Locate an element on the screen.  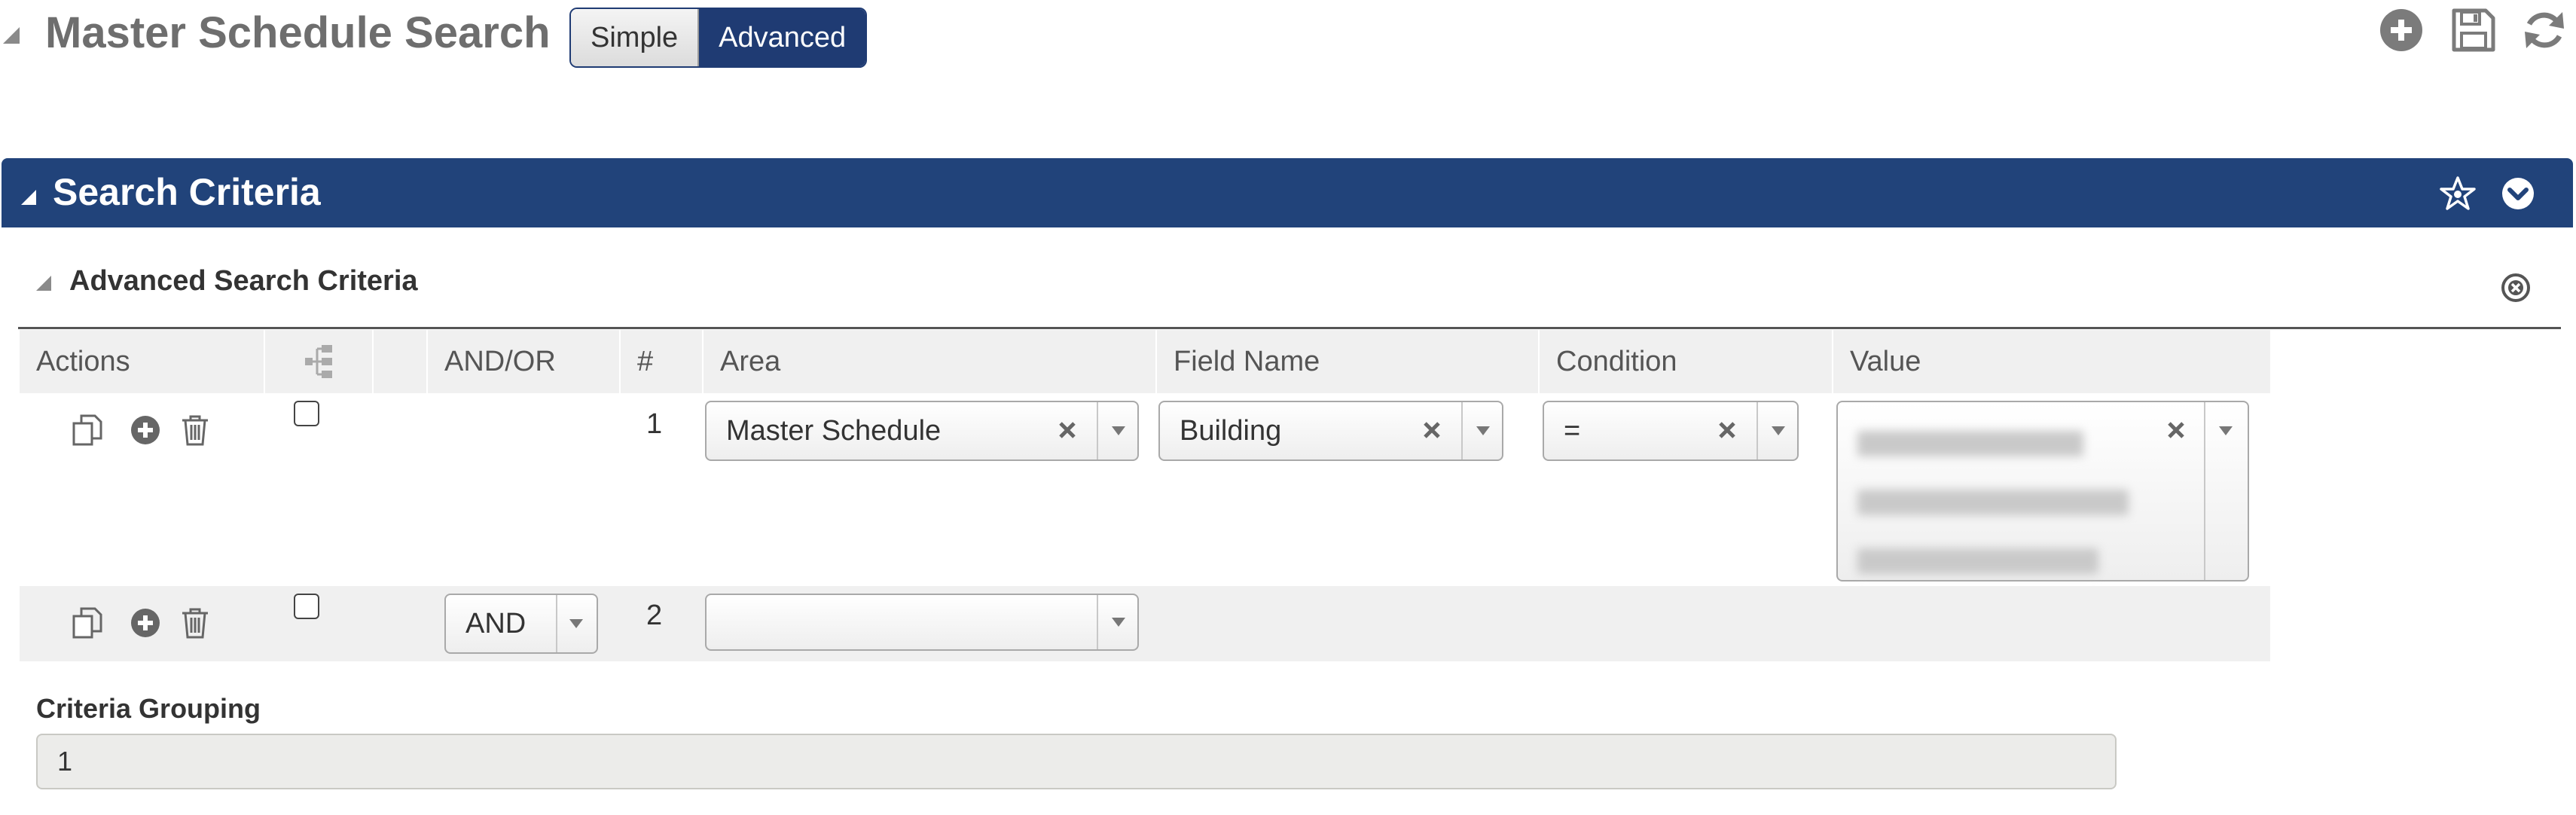
row-number: 2 is located at coordinates (655, 615).